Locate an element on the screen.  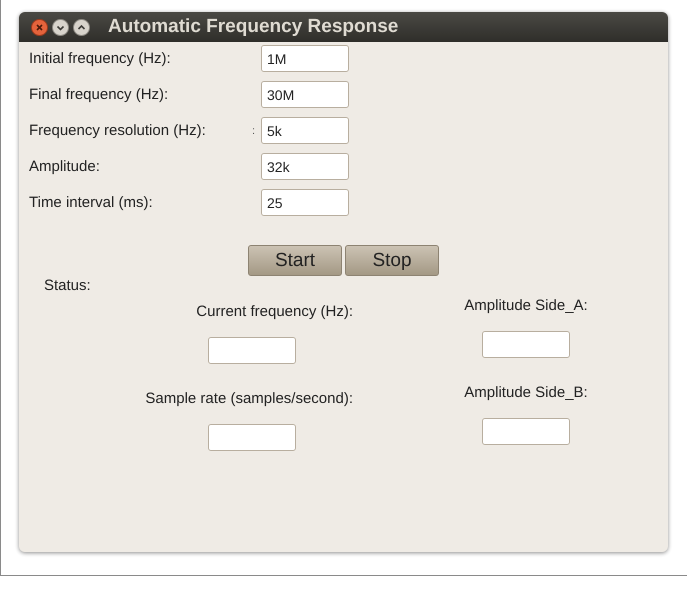
input-field: 30M is located at coordinates (305, 94).